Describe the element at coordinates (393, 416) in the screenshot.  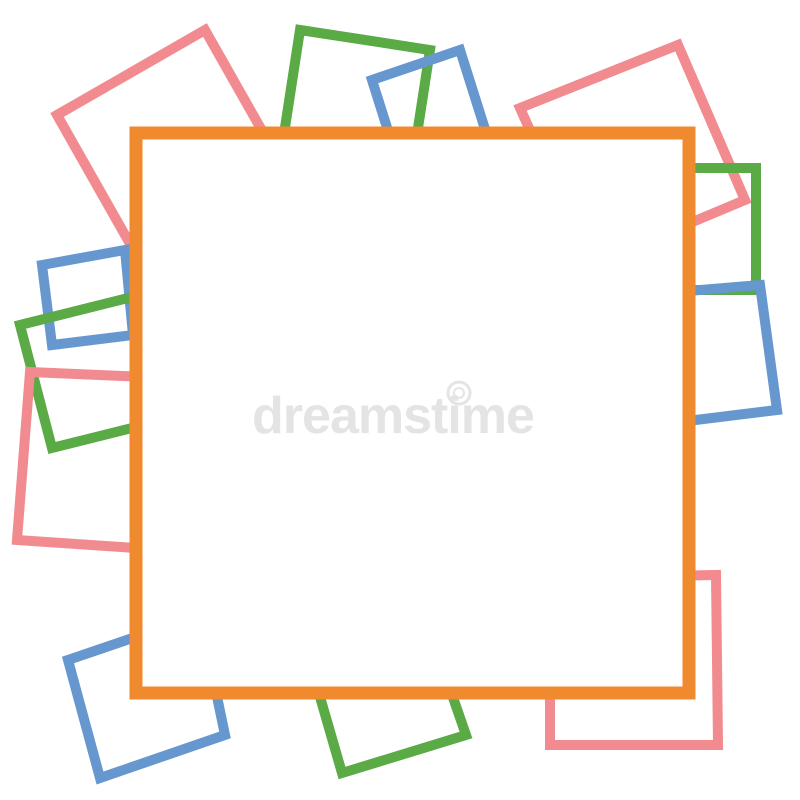
I see `watermark-text: dreamstime` at that location.